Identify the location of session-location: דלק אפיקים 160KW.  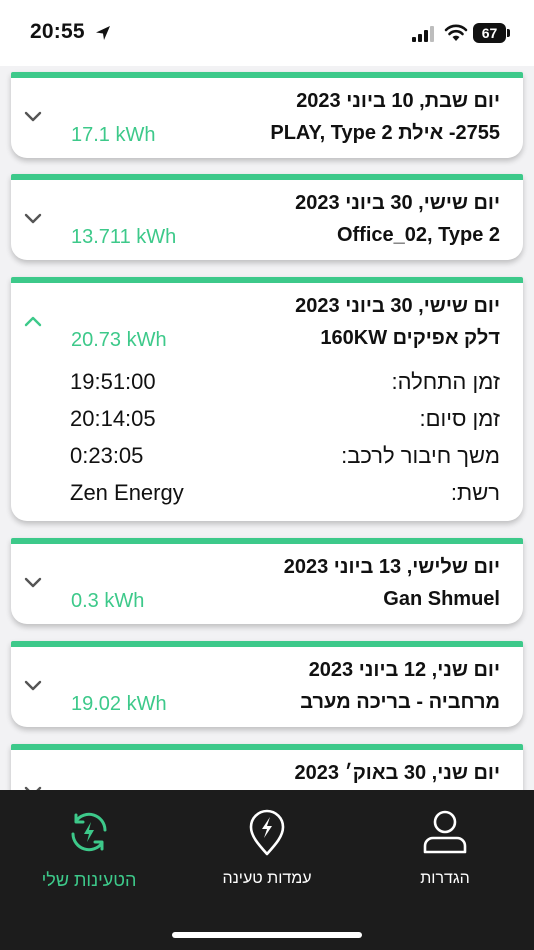
(410, 338).